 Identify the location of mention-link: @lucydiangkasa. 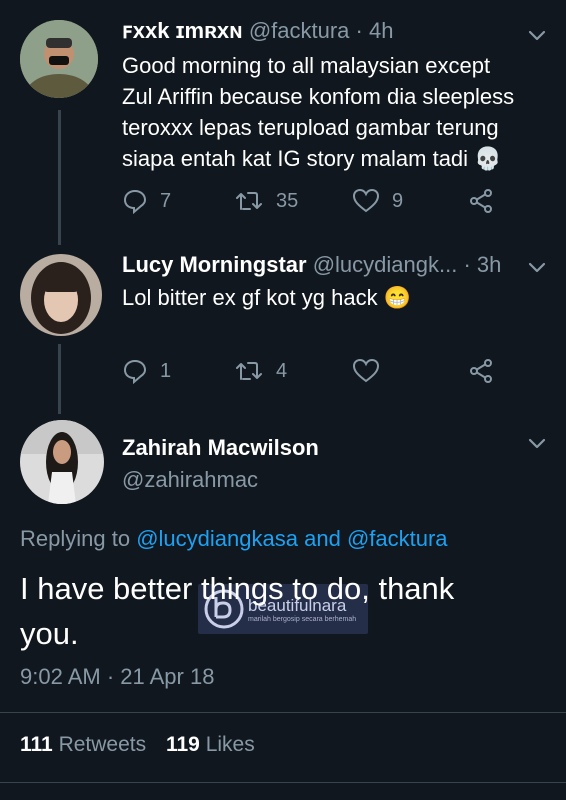
(217, 538).